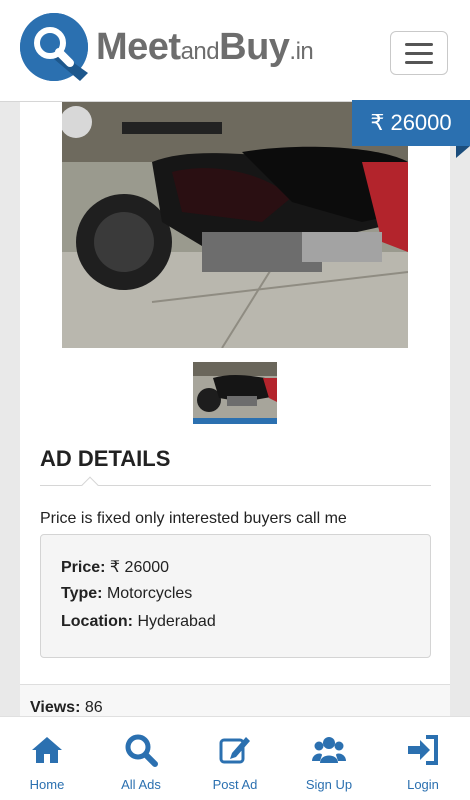 The width and height of the screenshot is (470, 800). I want to click on price-label: Price:, so click(83, 567).